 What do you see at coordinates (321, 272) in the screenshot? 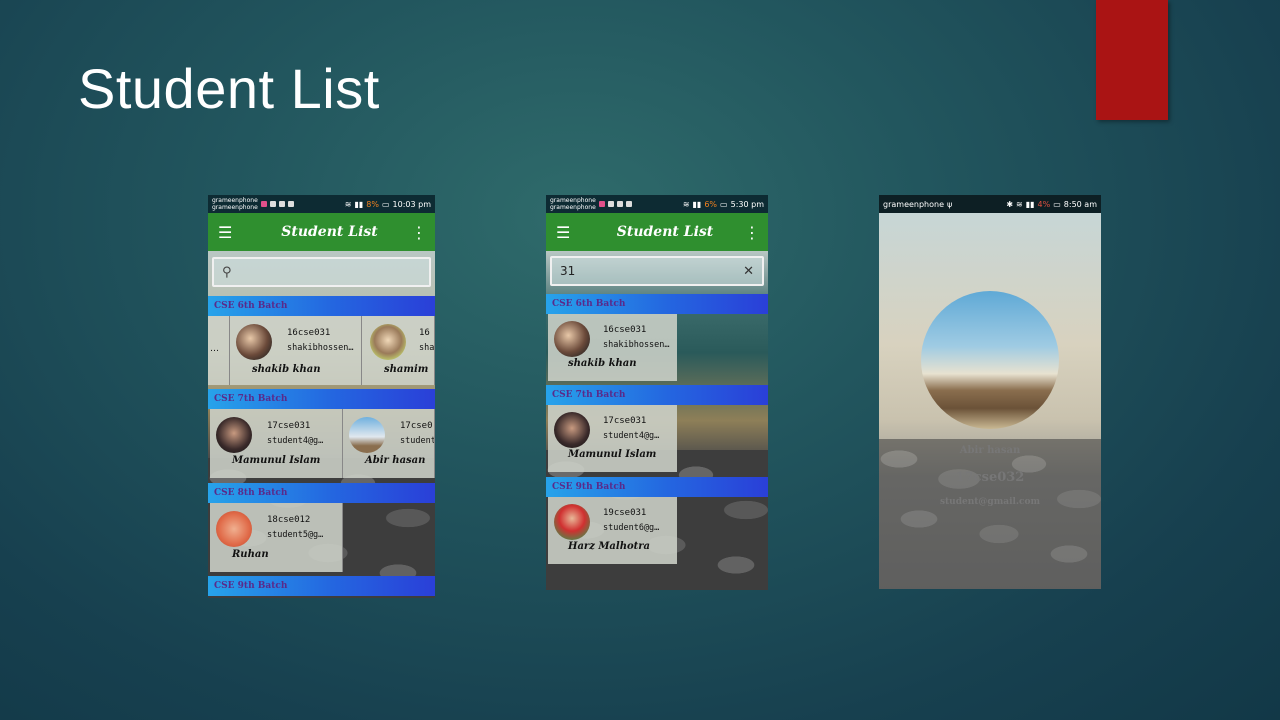
I see `search-input: ⚲` at bounding box center [321, 272].